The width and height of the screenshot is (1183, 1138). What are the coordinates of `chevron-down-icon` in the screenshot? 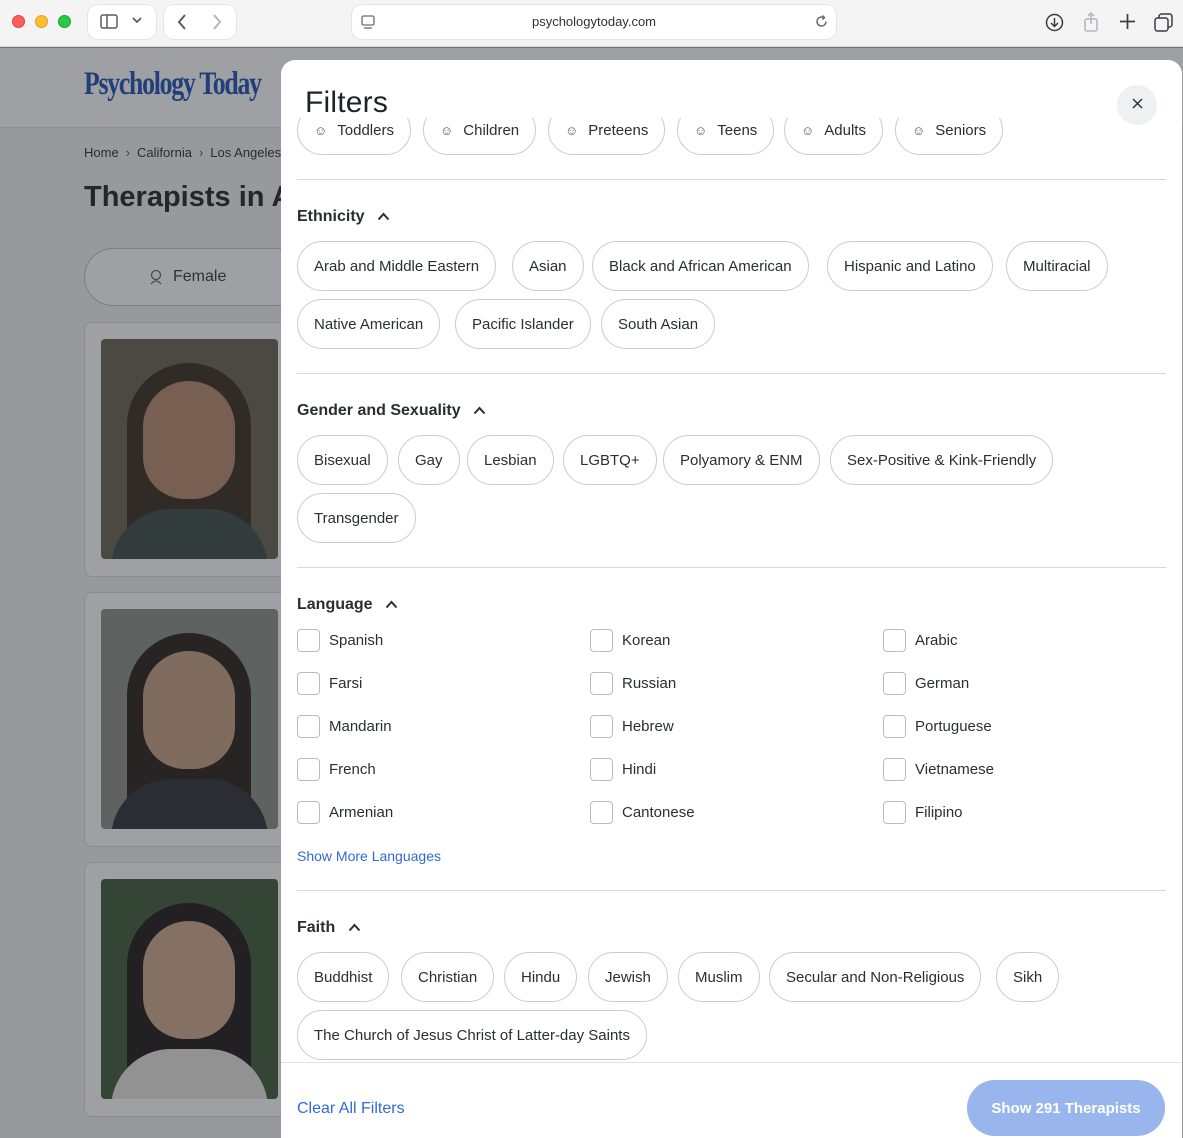 It's located at (137, 20).